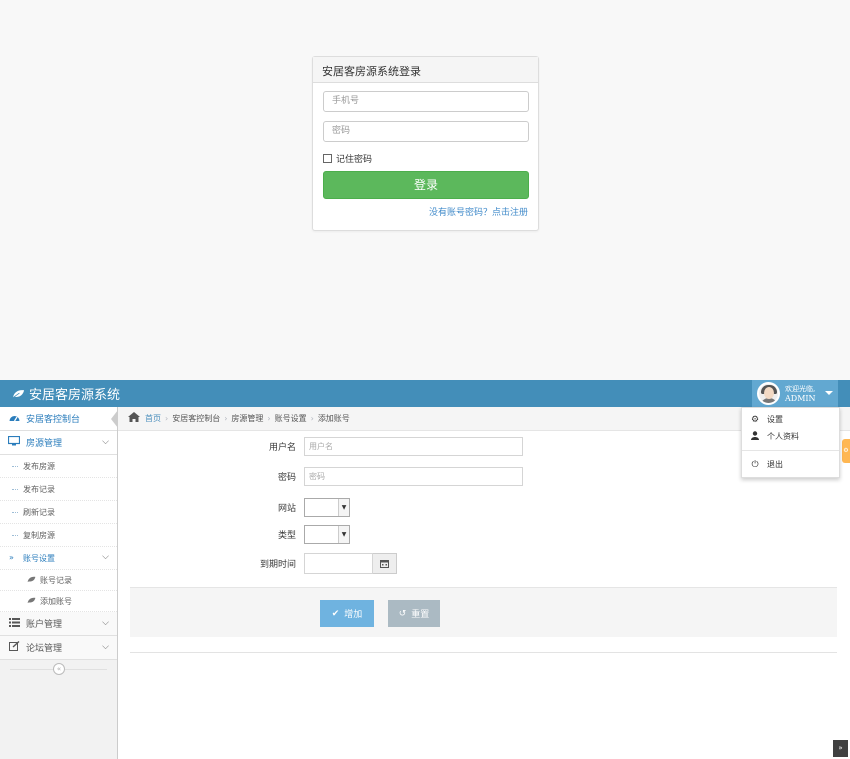 The height and width of the screenshot is (759, 850). I want to click on password-label: 密码, so click(286, 478).